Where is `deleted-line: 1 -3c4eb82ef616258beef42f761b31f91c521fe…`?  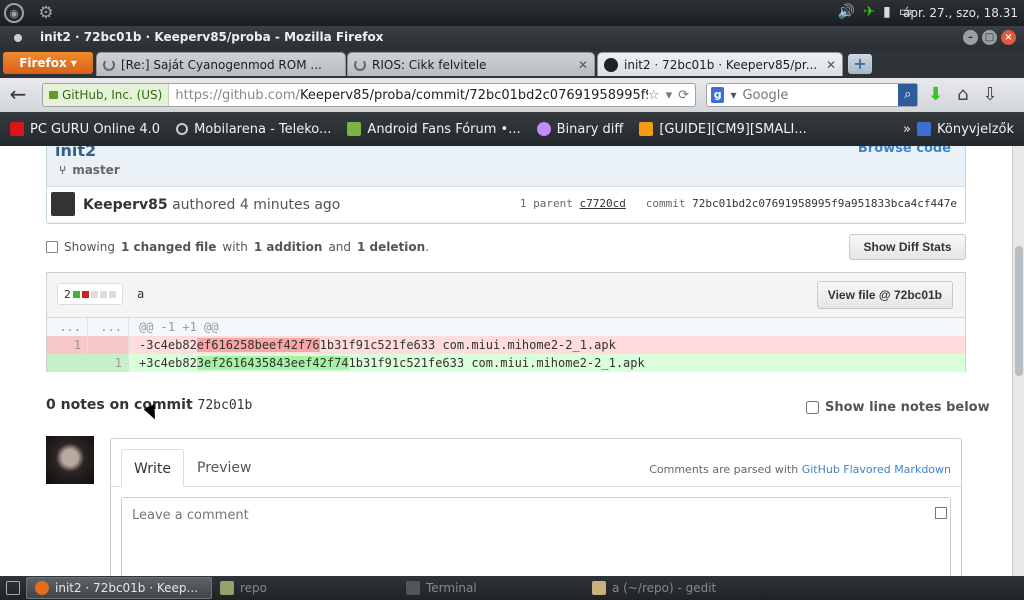
deleted-line: 1 -3c4eb82ef616258beef42f761b31f91c521fe… is located at coordinates (506, 345).